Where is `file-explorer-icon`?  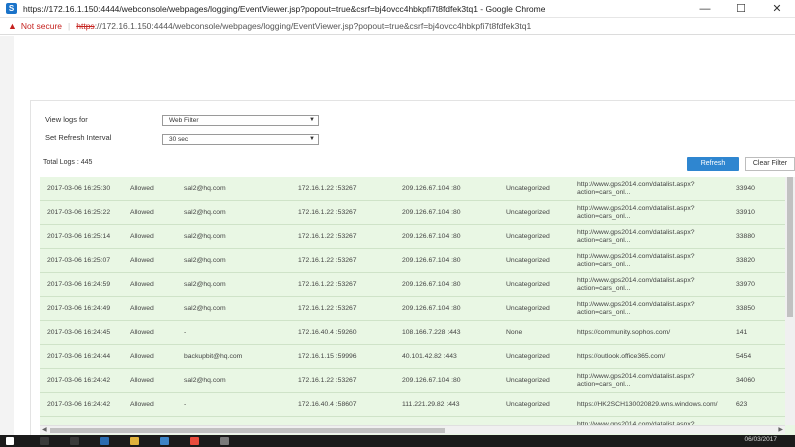 file-explorer-icon is located at coordinates (134, 441).